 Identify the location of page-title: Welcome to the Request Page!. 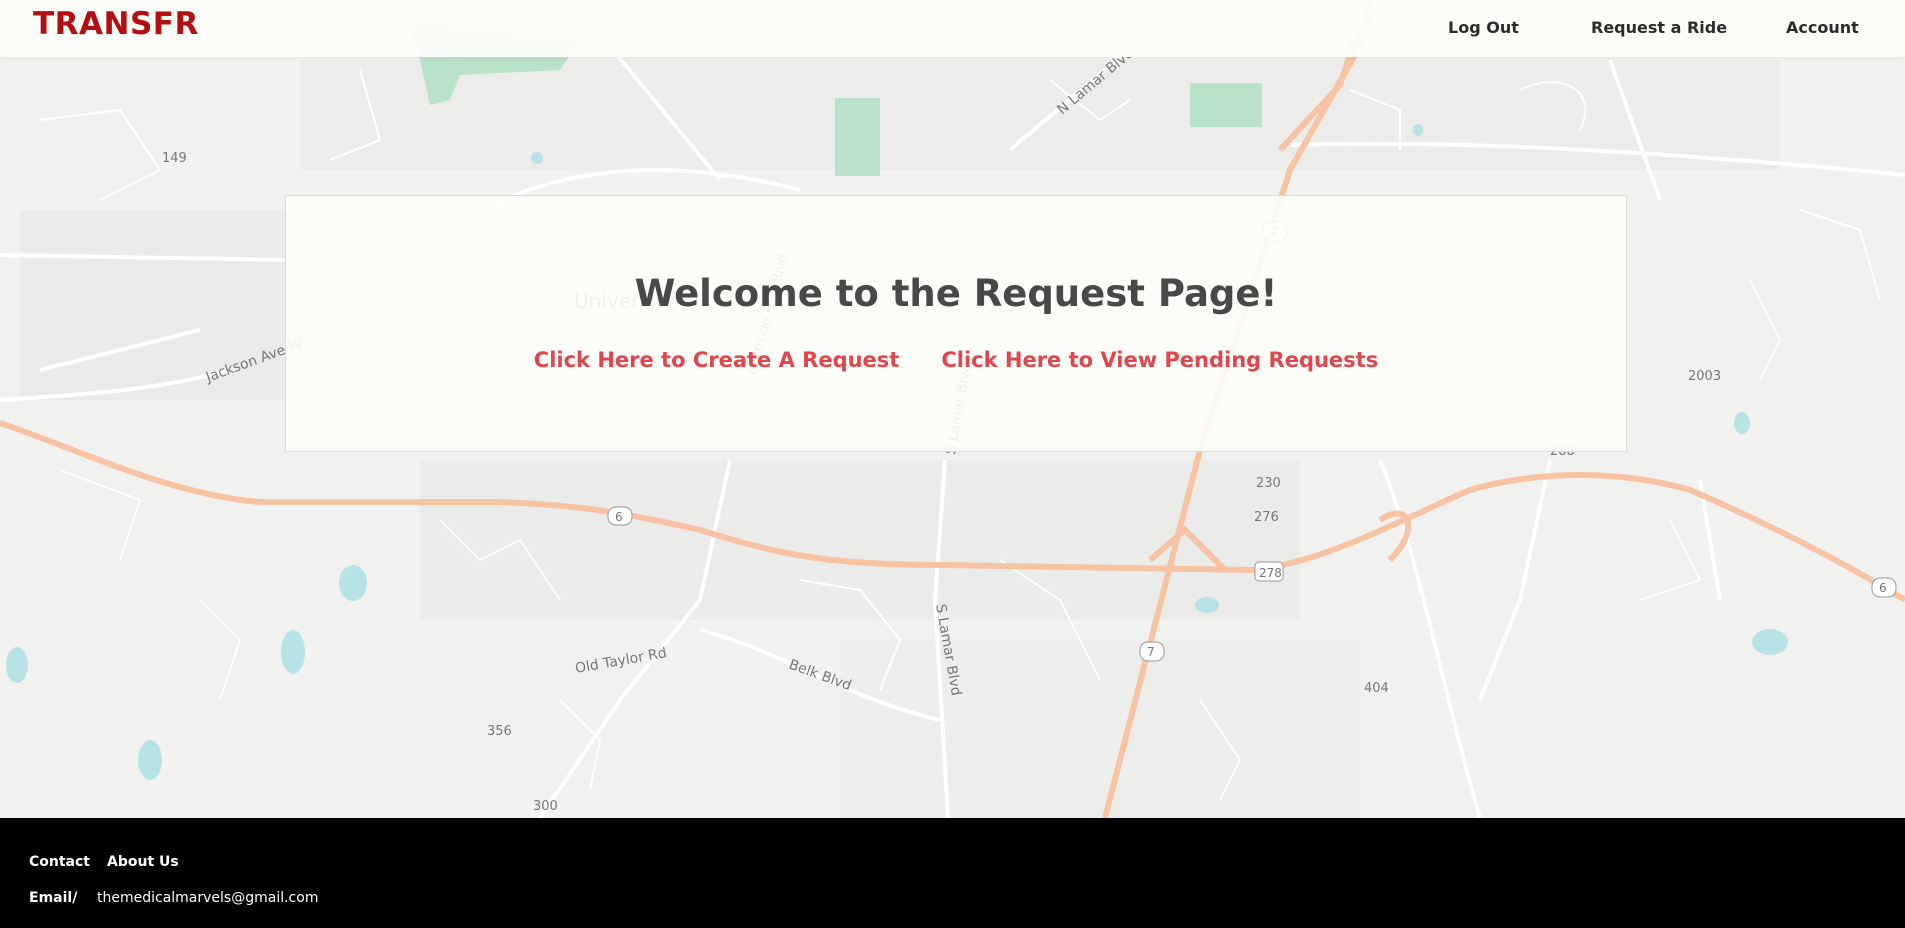
(956, 293).